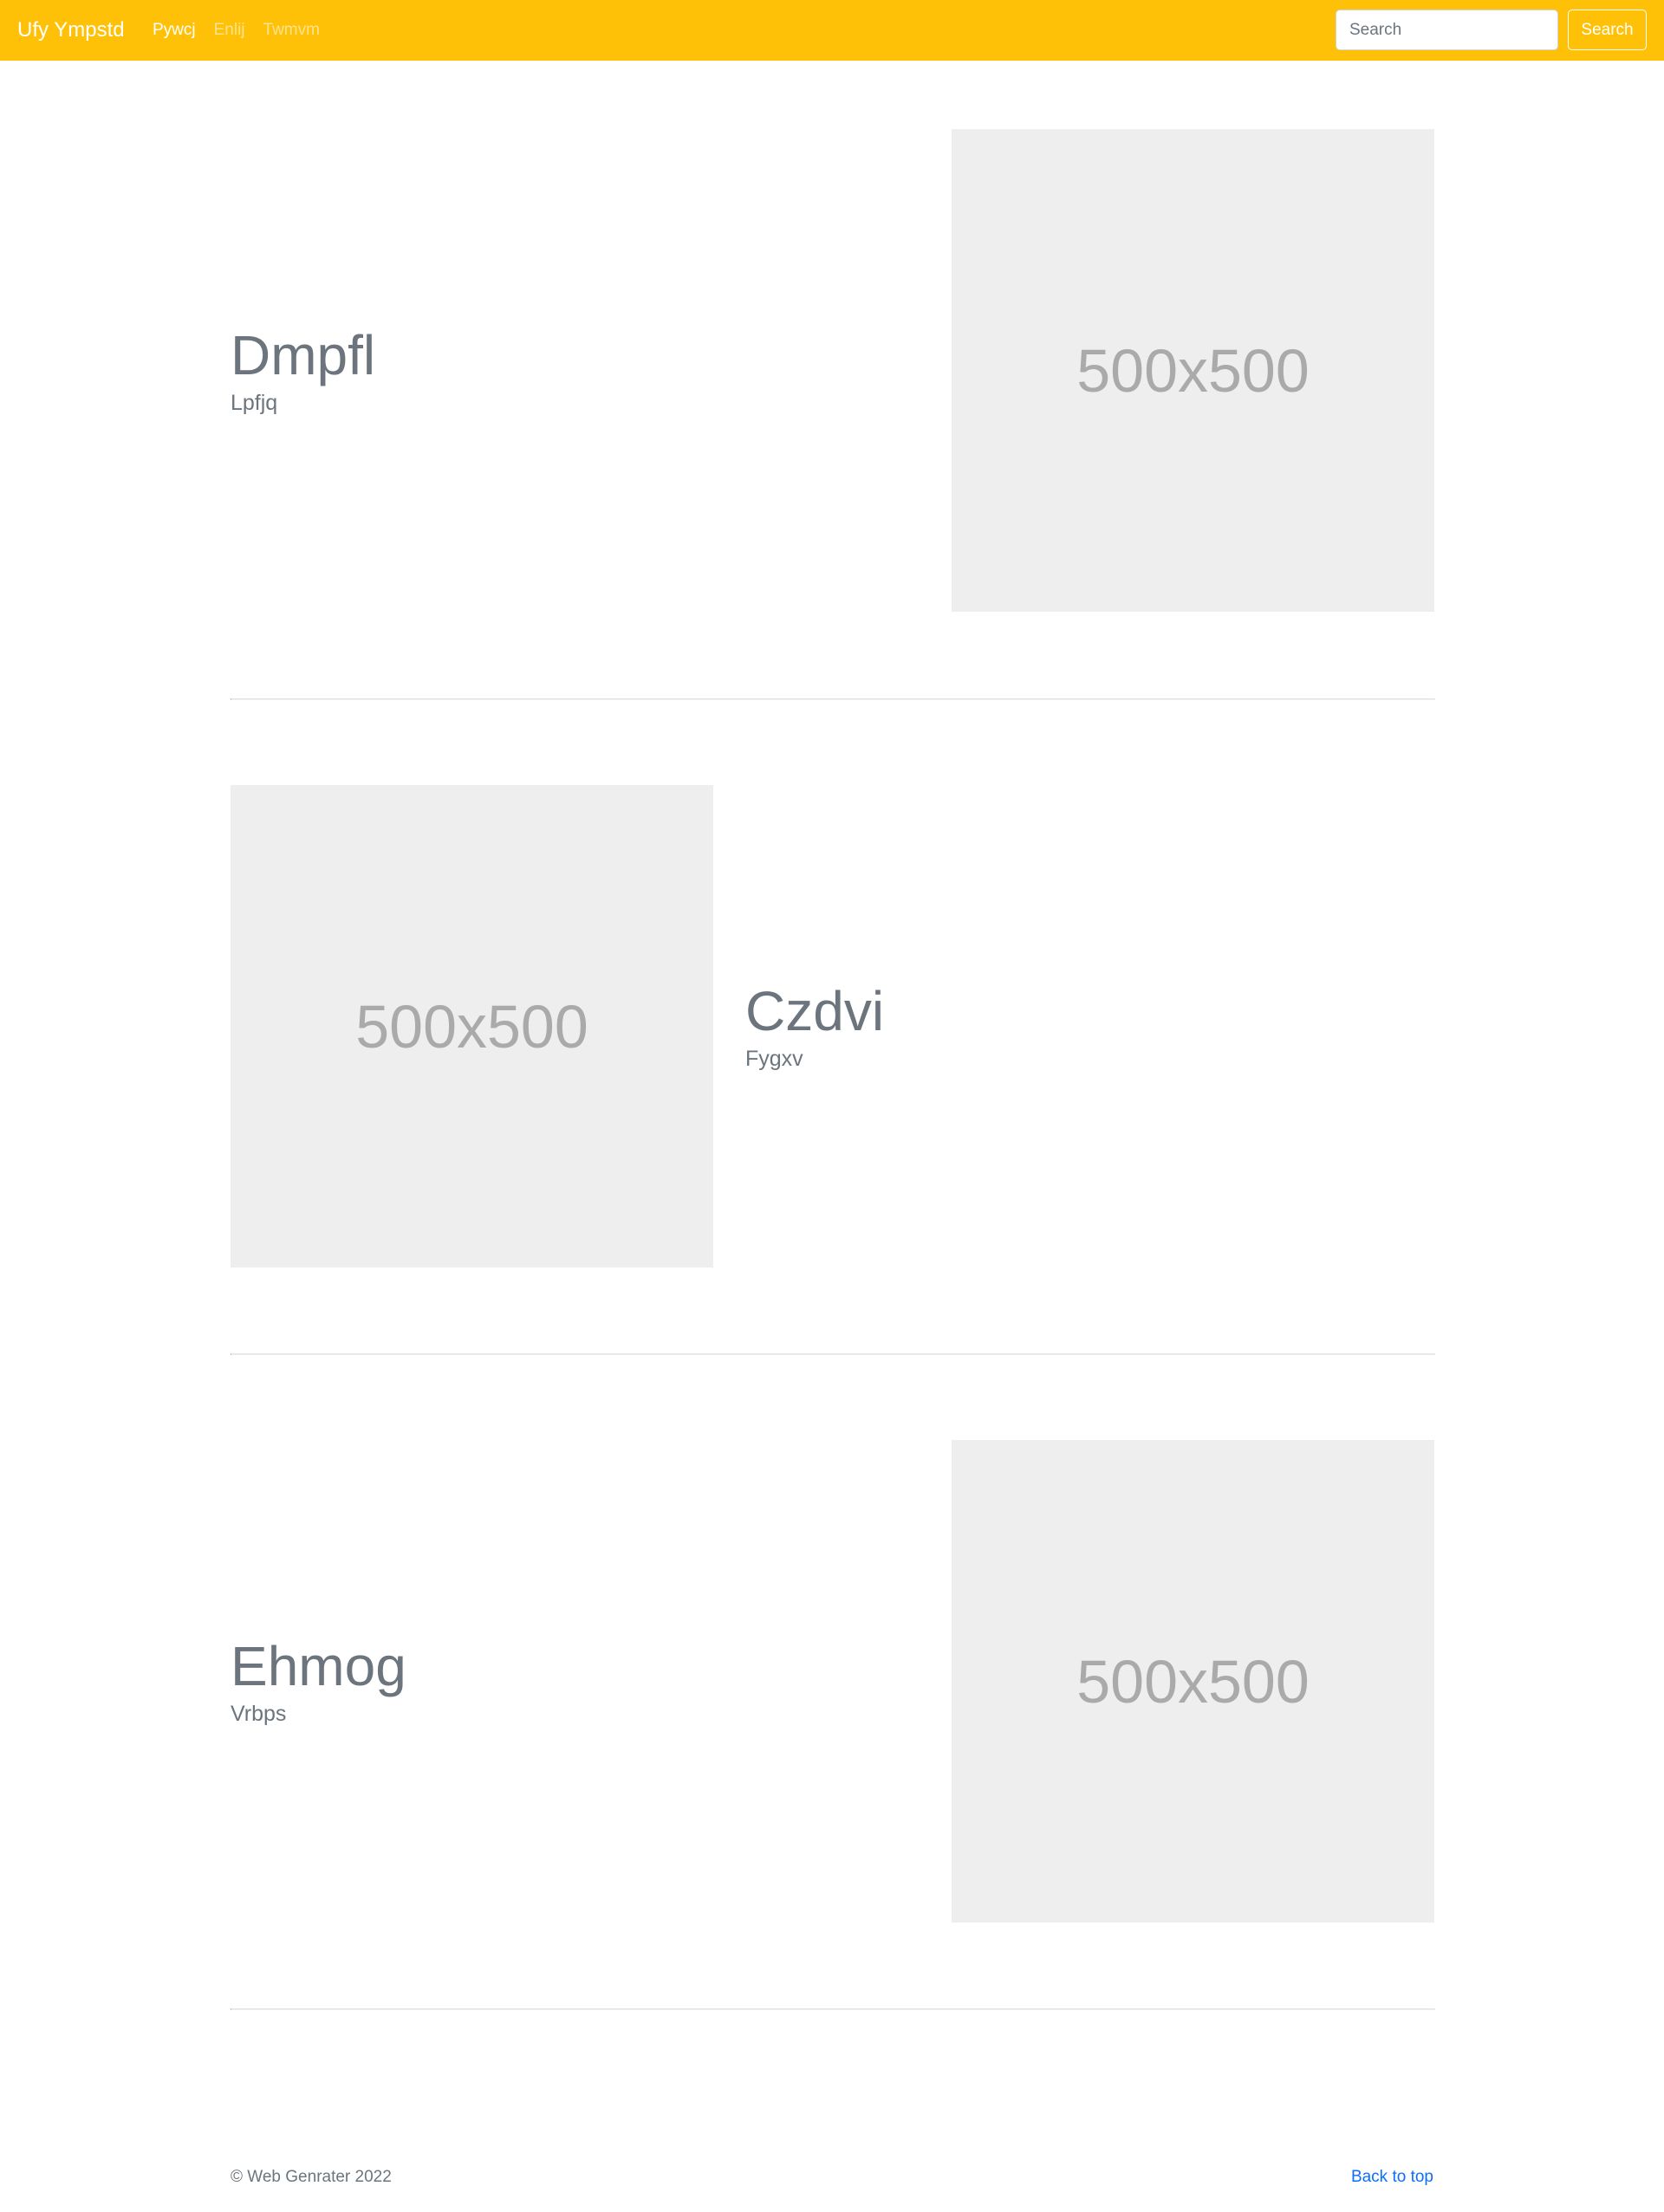 The width and height of the screenshot is (1664, 2212). Describe the element at coordinates (832, 30) in the screenshot. I see `navbar: Ufy Ympstd Pywcj Enlij Twmvm Search` at that location.